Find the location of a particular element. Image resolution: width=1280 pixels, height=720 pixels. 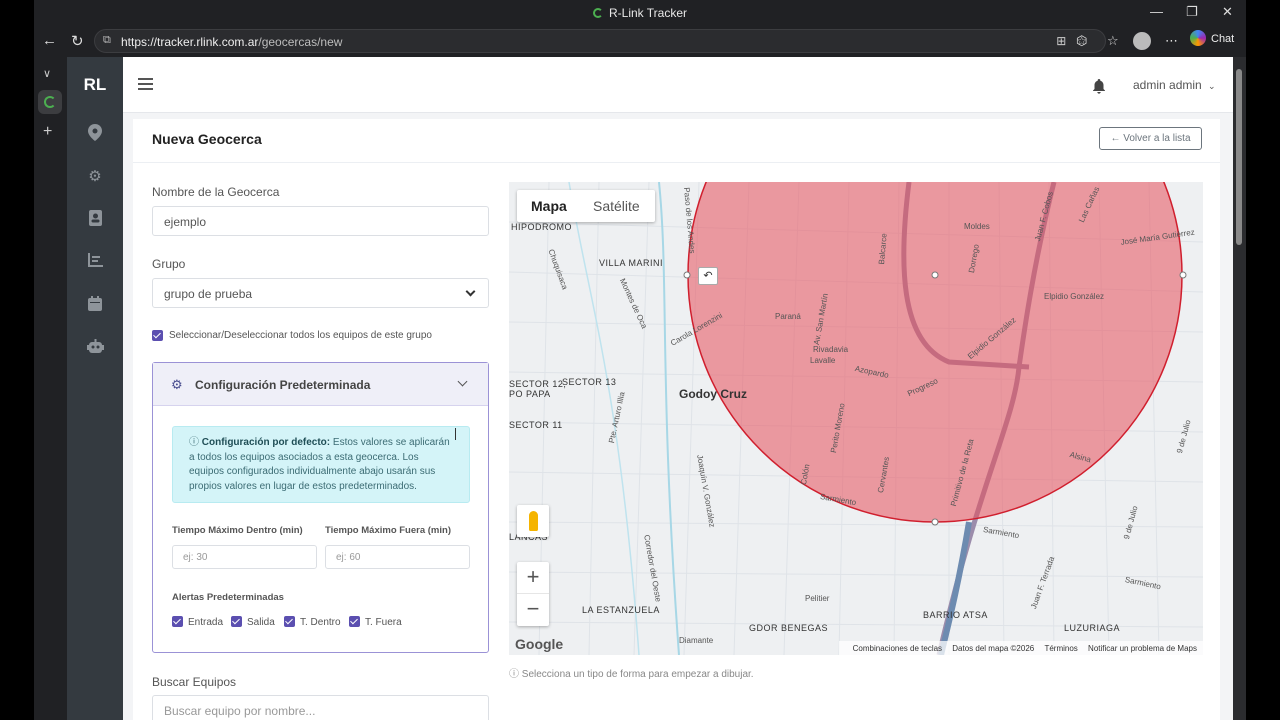

search-devices-label: Buscar Equipos is located at coordinates (194, 682).